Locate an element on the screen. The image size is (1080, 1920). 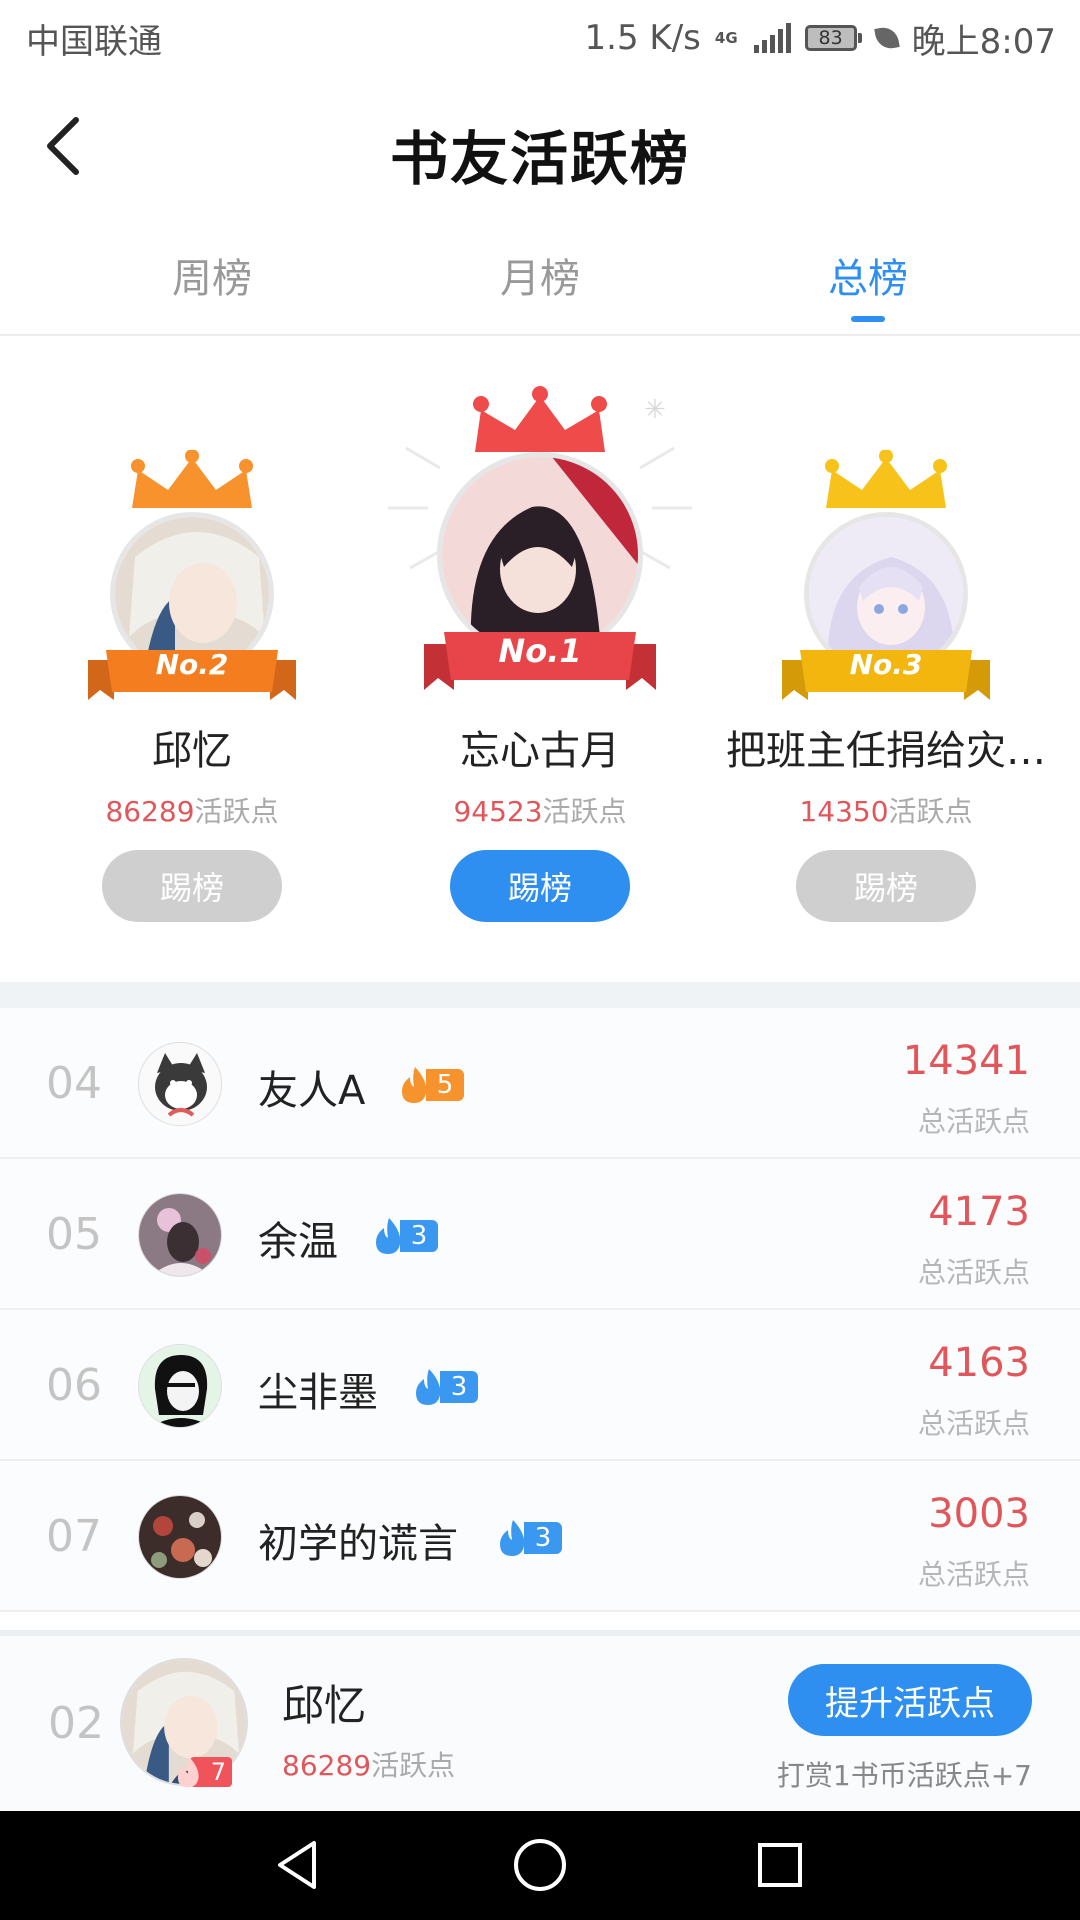
my-score: 86289活跃点 is located at coordinates (369, 1765).